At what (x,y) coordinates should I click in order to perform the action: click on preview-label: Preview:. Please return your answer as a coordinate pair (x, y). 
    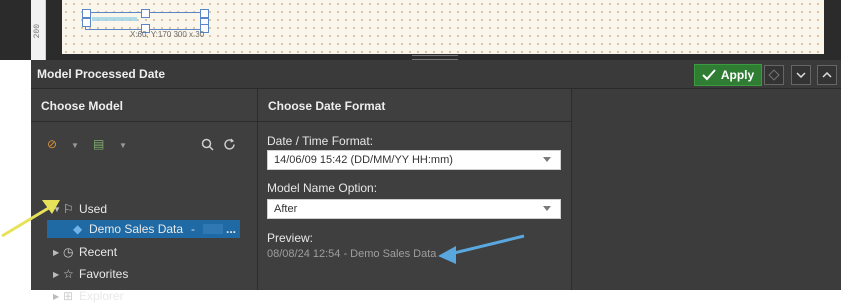
    Looking at the image, I should click on (290, 238).